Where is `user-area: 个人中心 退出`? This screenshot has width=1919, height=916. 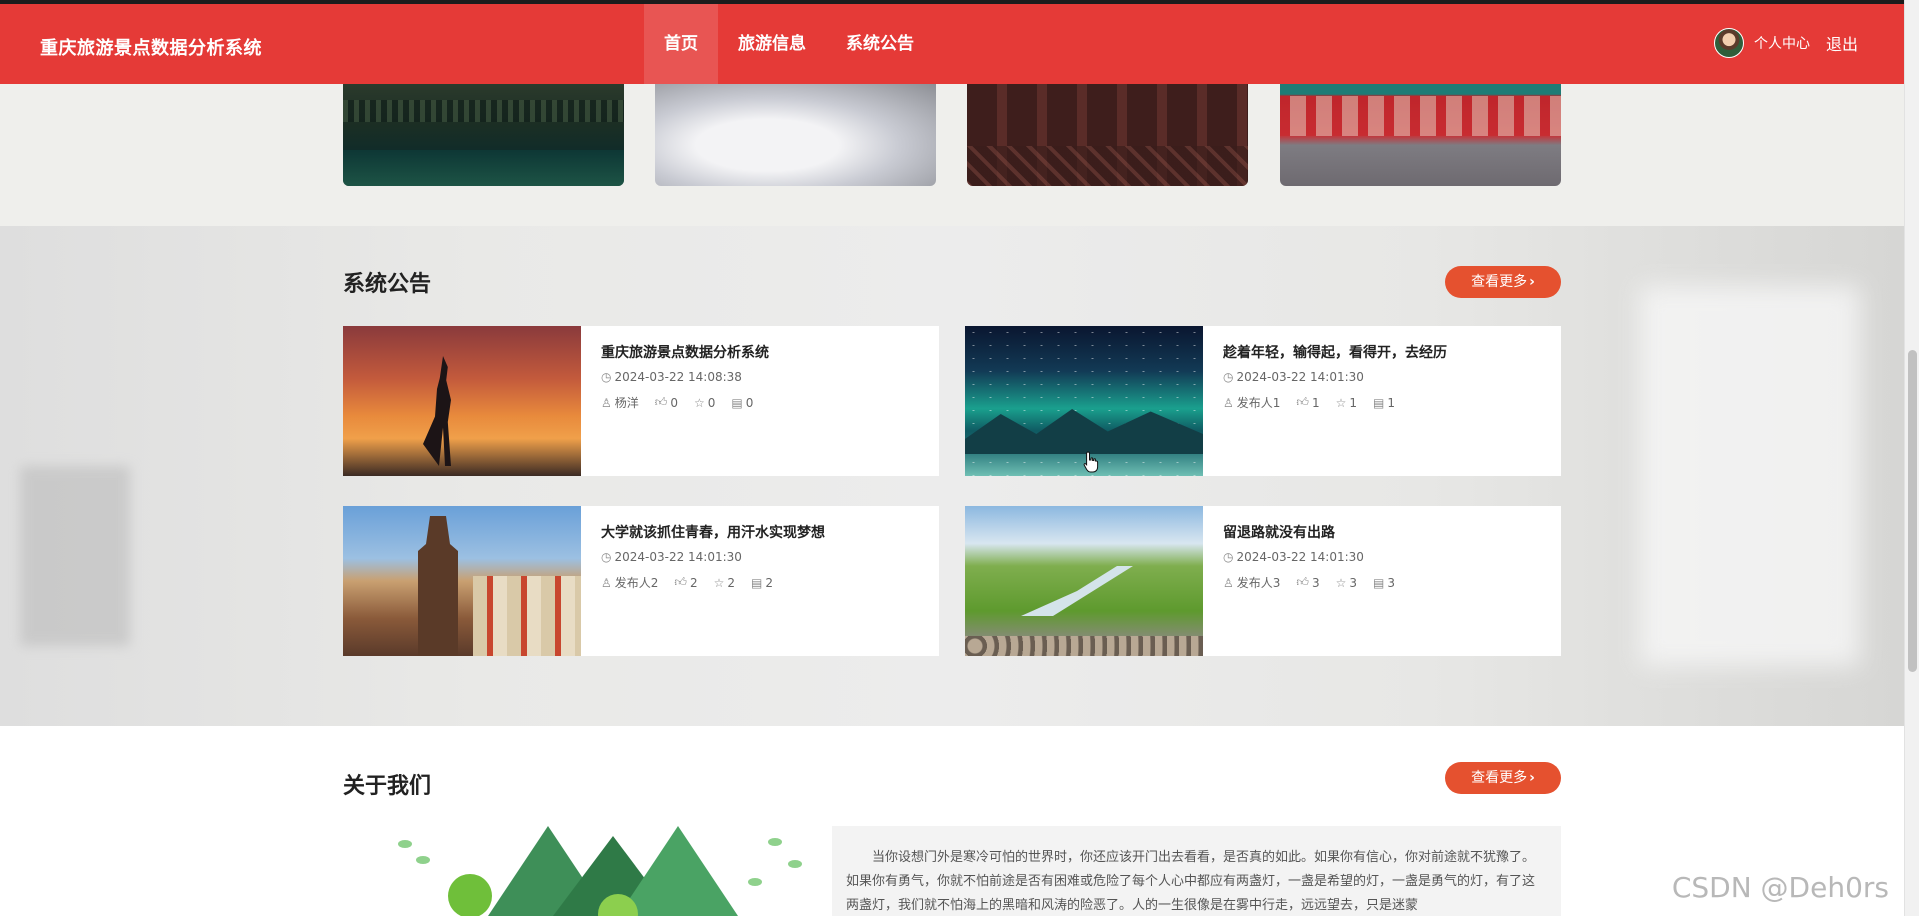
user-area: 个人中心 退出 is located at coordinates (1785, 43).